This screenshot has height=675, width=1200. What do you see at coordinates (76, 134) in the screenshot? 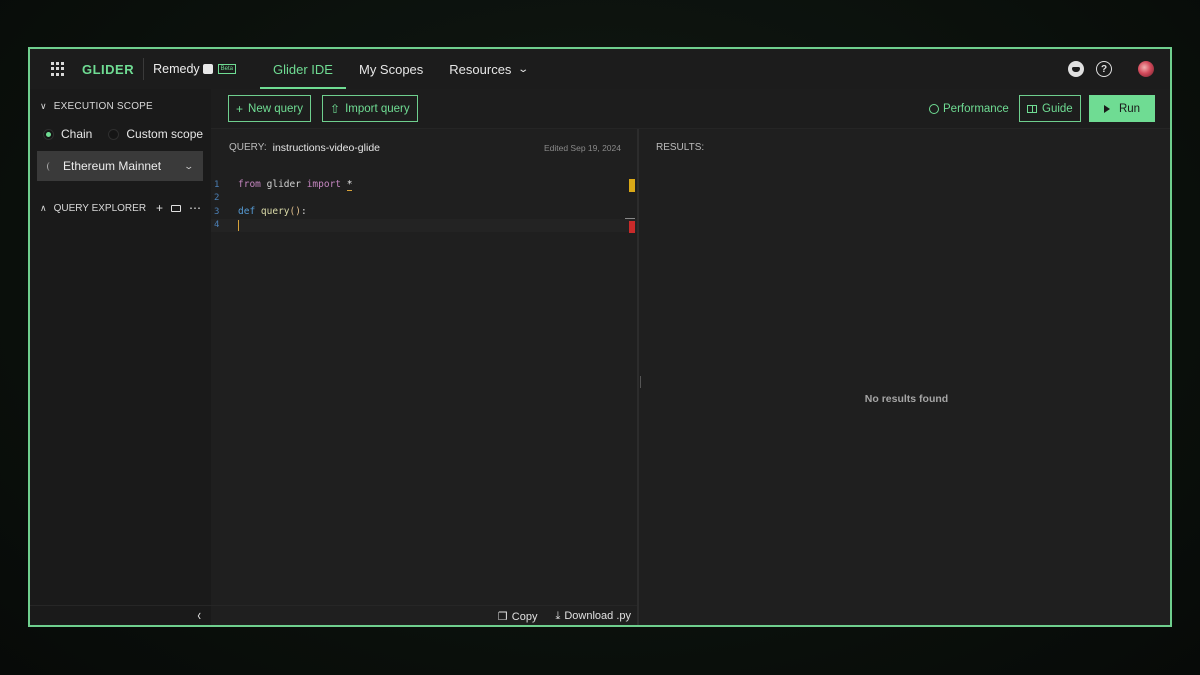
I see `radio-label: Chain` at bounding box center [76, 134].